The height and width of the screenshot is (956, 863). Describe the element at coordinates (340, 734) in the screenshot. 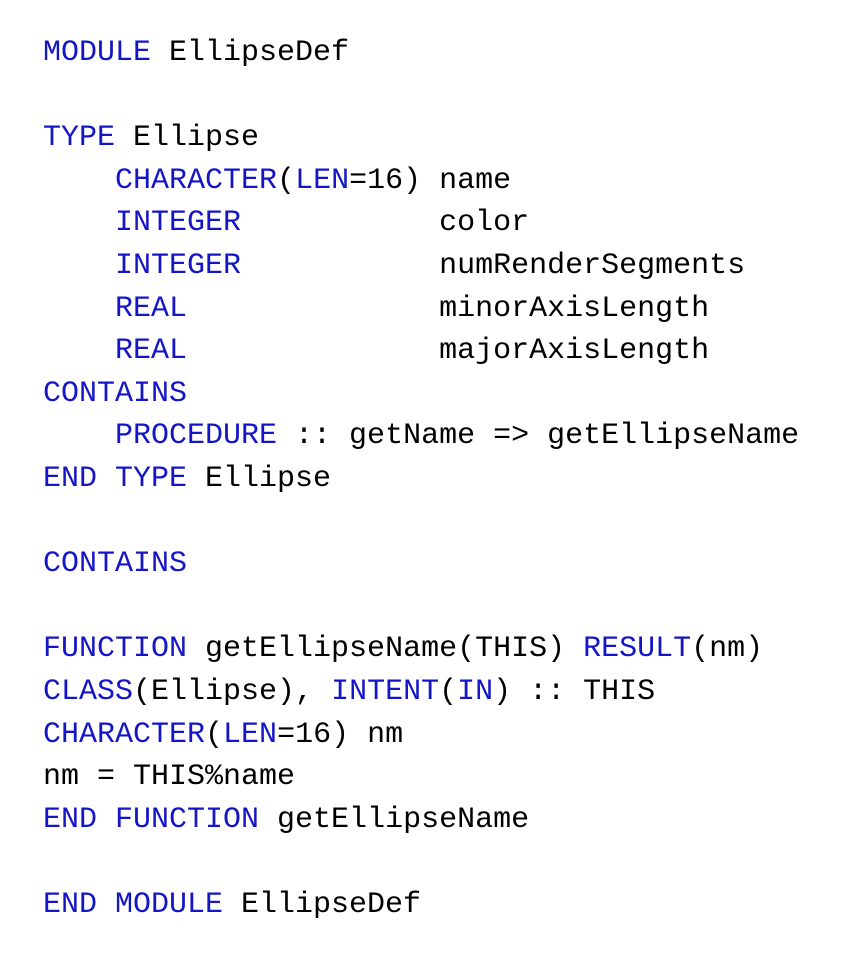

I see `code-text: =16) nm` at that location.